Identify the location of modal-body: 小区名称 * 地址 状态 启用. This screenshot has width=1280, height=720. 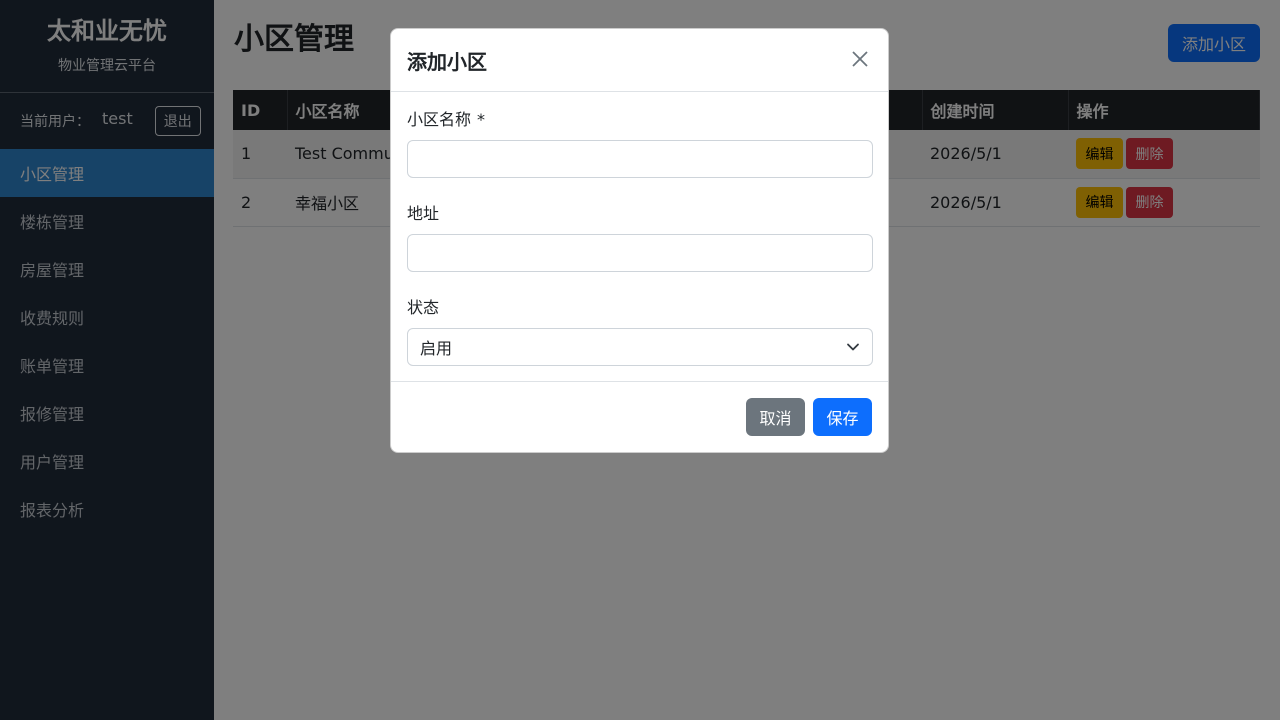
(639, 229).